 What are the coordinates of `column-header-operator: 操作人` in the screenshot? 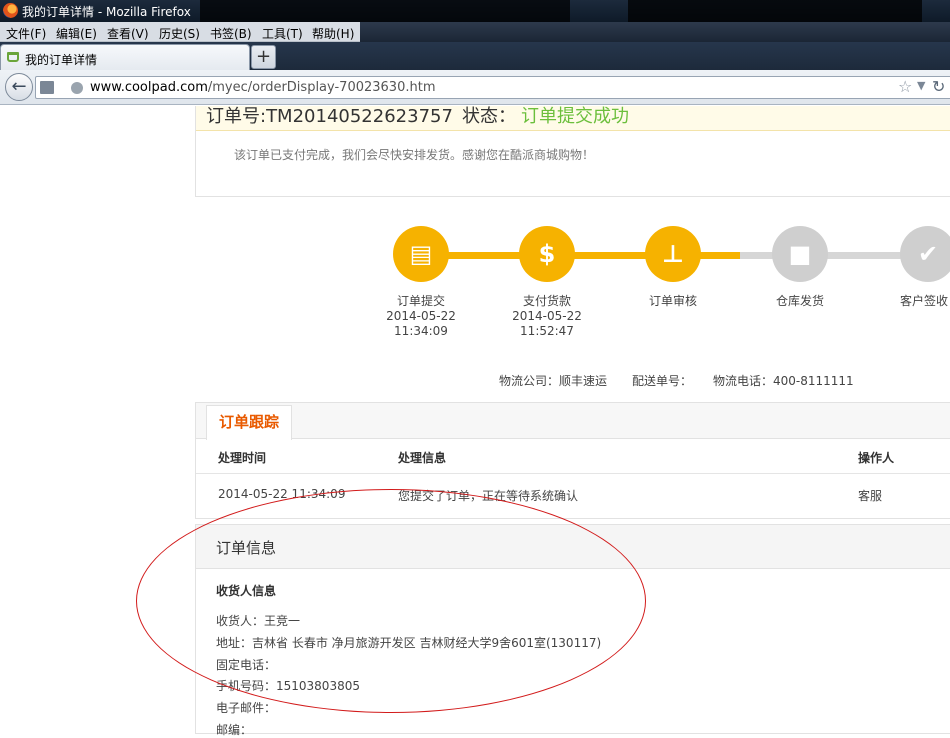 It's located at (876, 458).